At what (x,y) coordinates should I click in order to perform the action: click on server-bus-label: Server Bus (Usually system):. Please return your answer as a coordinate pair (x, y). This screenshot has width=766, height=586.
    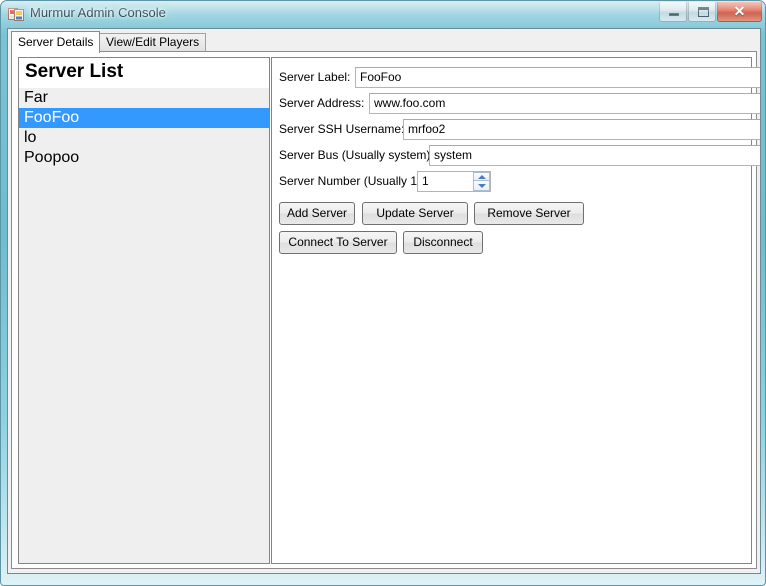
    Looking at the image, I should click on (356, 155).